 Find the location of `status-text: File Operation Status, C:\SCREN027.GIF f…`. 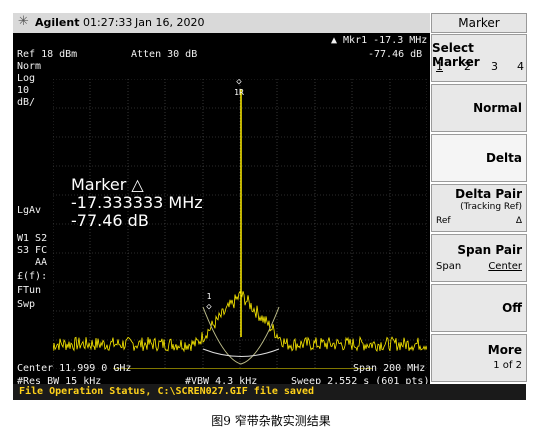

status-text: File Operation Status, C:\SCREN027.GIF f… is located at coordinates (167, 391).